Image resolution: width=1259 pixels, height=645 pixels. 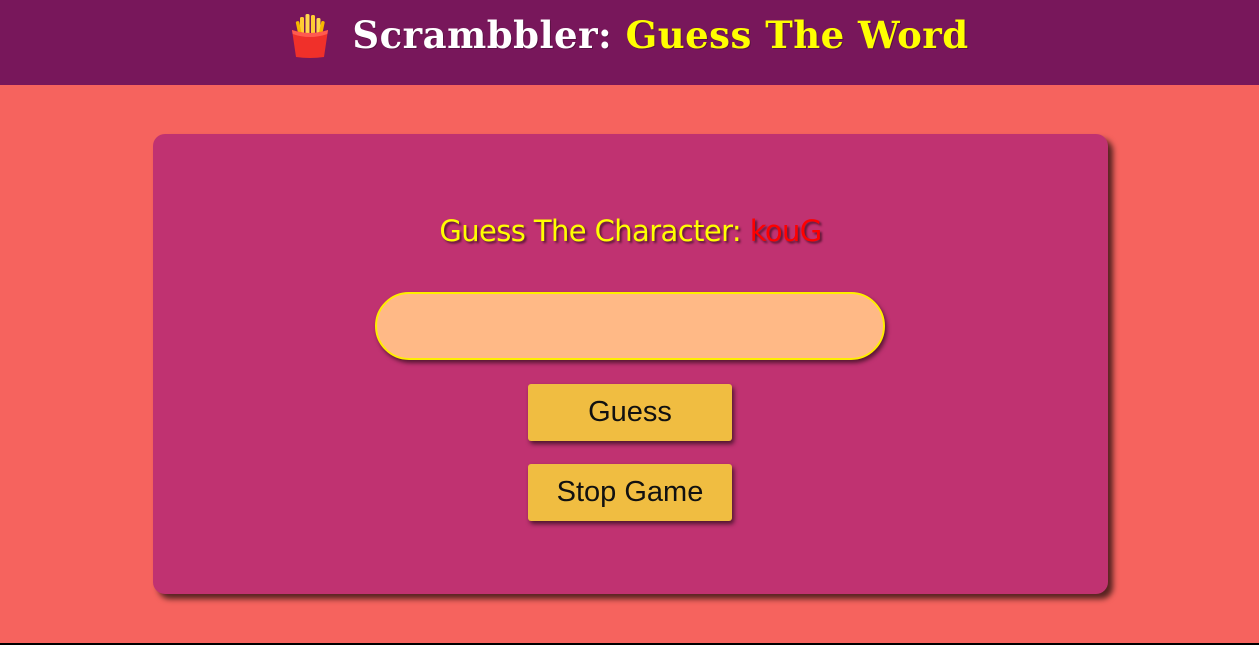 I want to click on header-brand: Scrambbler: Guess The Word, so click(x=629, y=36).